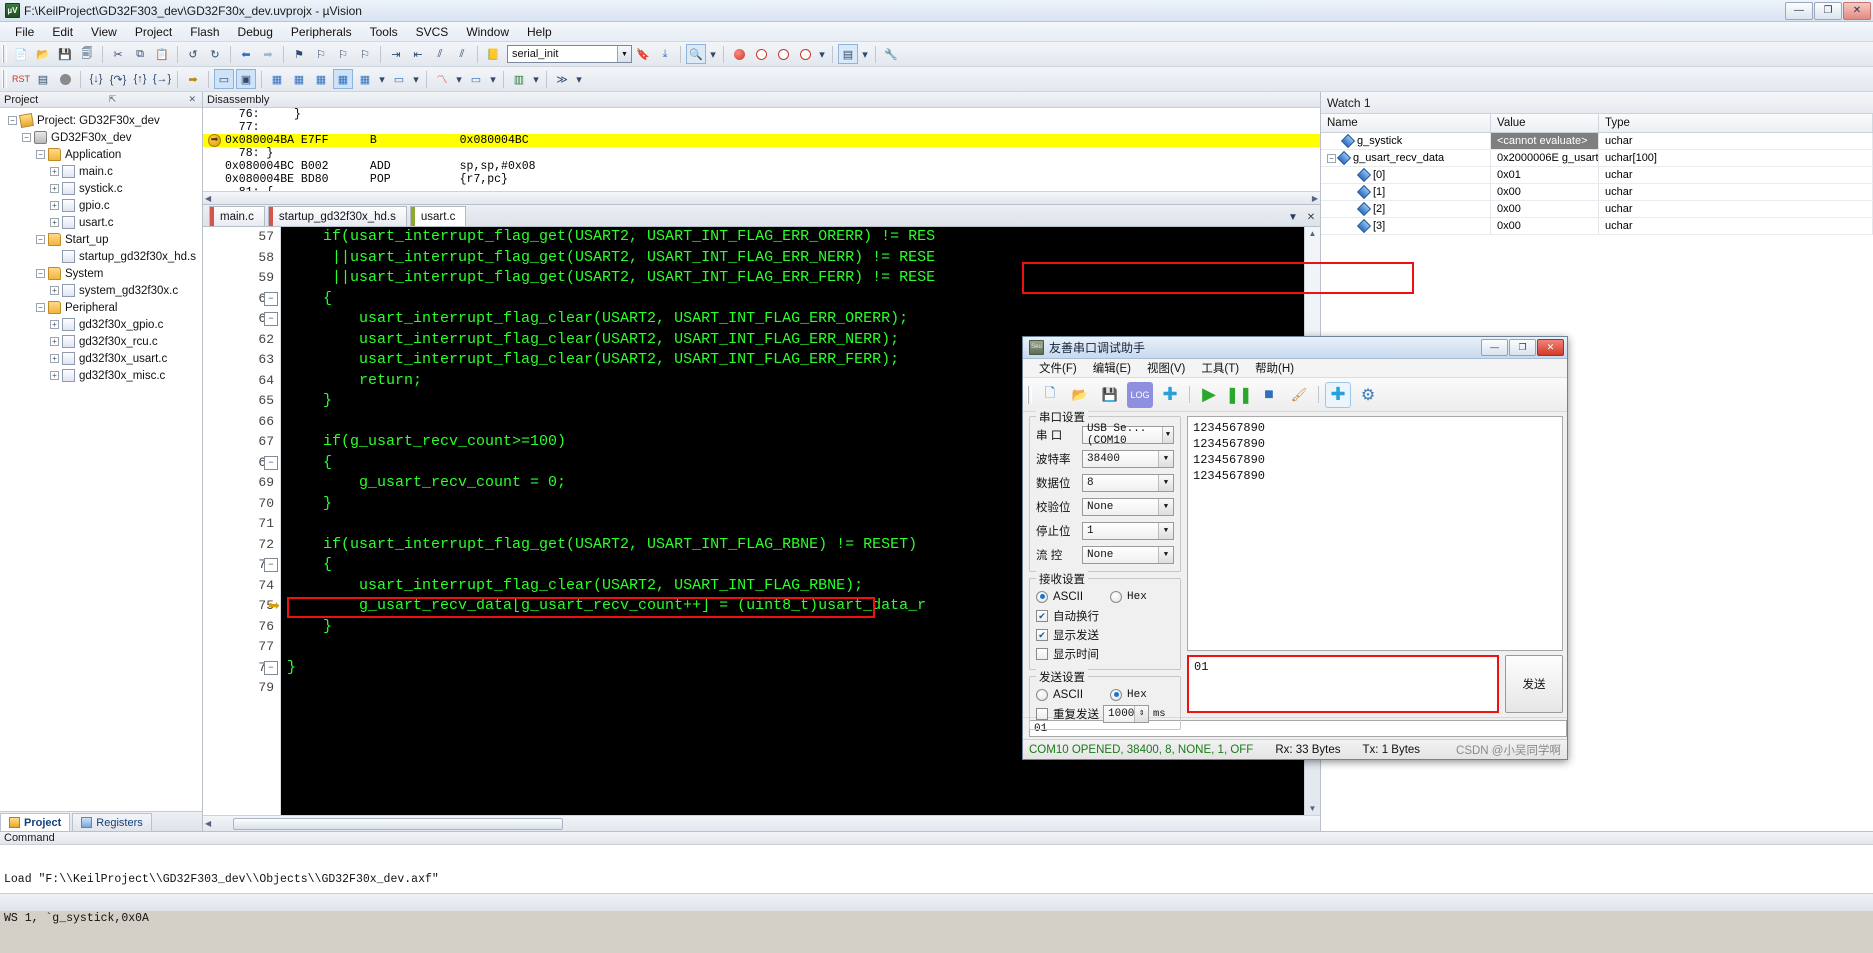 This screenshot has height=953, width=1873. Describe the element at coordinates (1550, 347) in the screenshot. I see `serial-close-button: ✕` at that location.